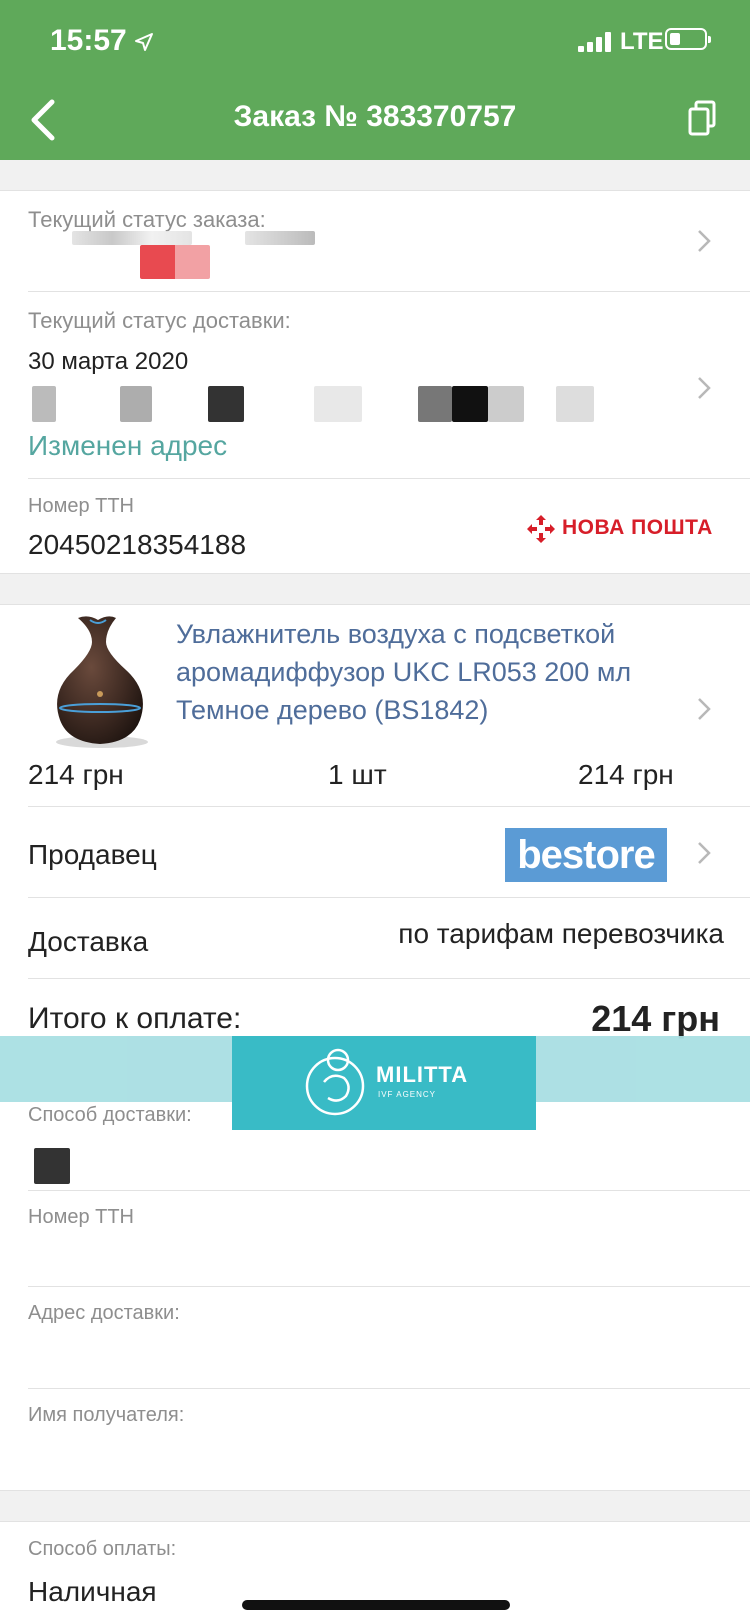 Image resolution: width=750 pixels, height=1623 pixels. Describe the element at coordinates (108, 361) in the screenshot. I see `delivery-date: 30 марта 2020` at that location.